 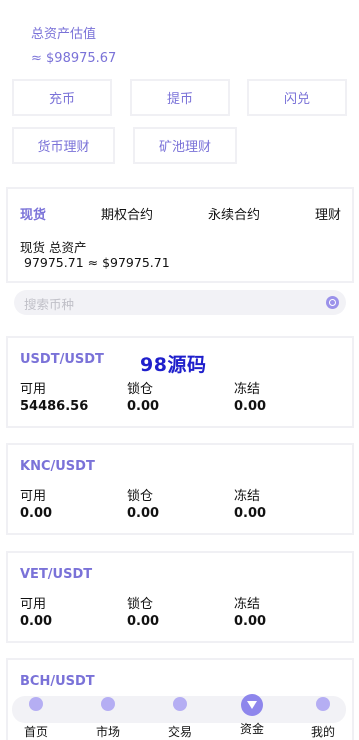 What do you see at coordinates (323, 704) in the screenshot?
I see `user-icon` at bounding box center [323, 704].